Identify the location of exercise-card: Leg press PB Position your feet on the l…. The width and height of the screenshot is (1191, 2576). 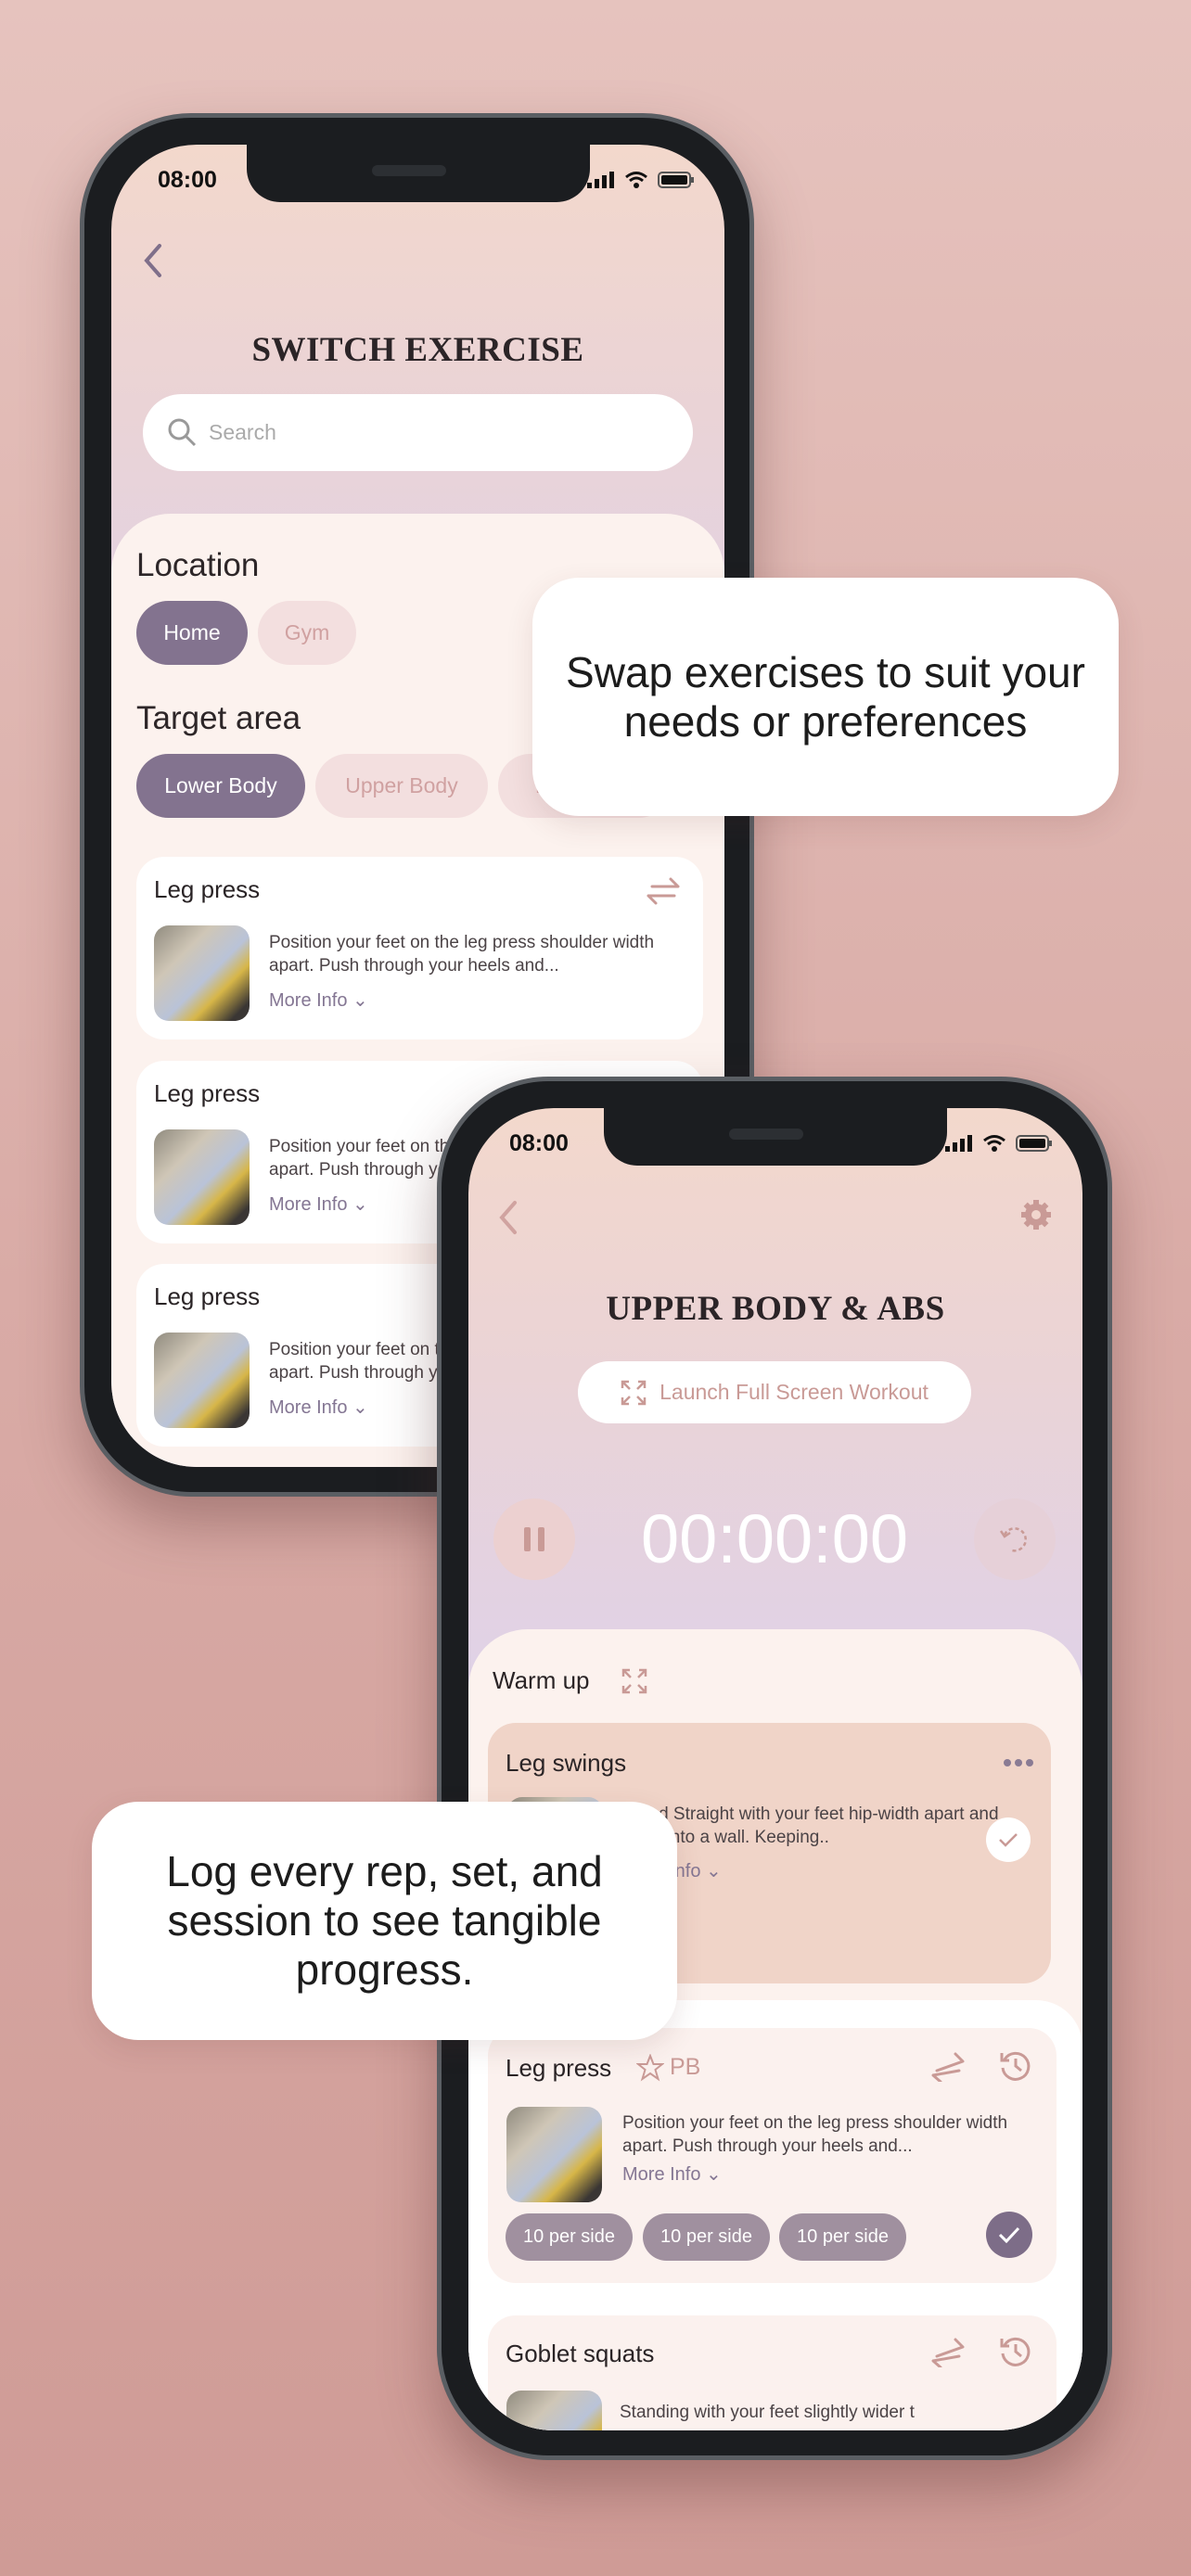
(772, 2155).